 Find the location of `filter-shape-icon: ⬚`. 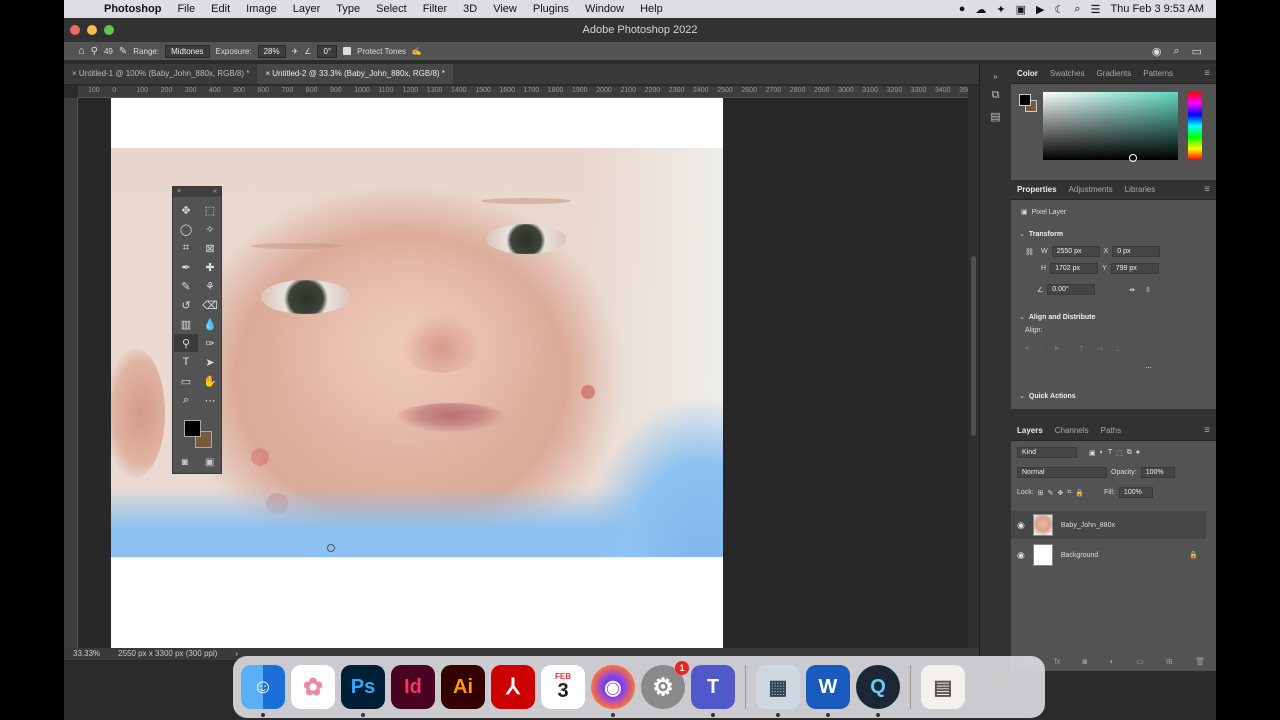

filter-shape-icon: ⬚ is located at coordinates (1119, 453).